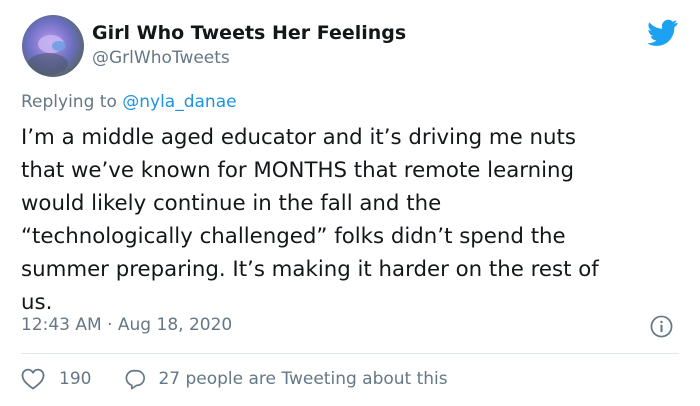  What do you see at coordinates (662, 32) in the screenshot?
I see `twitter-bird-icon` at bounding box center [662, 32].